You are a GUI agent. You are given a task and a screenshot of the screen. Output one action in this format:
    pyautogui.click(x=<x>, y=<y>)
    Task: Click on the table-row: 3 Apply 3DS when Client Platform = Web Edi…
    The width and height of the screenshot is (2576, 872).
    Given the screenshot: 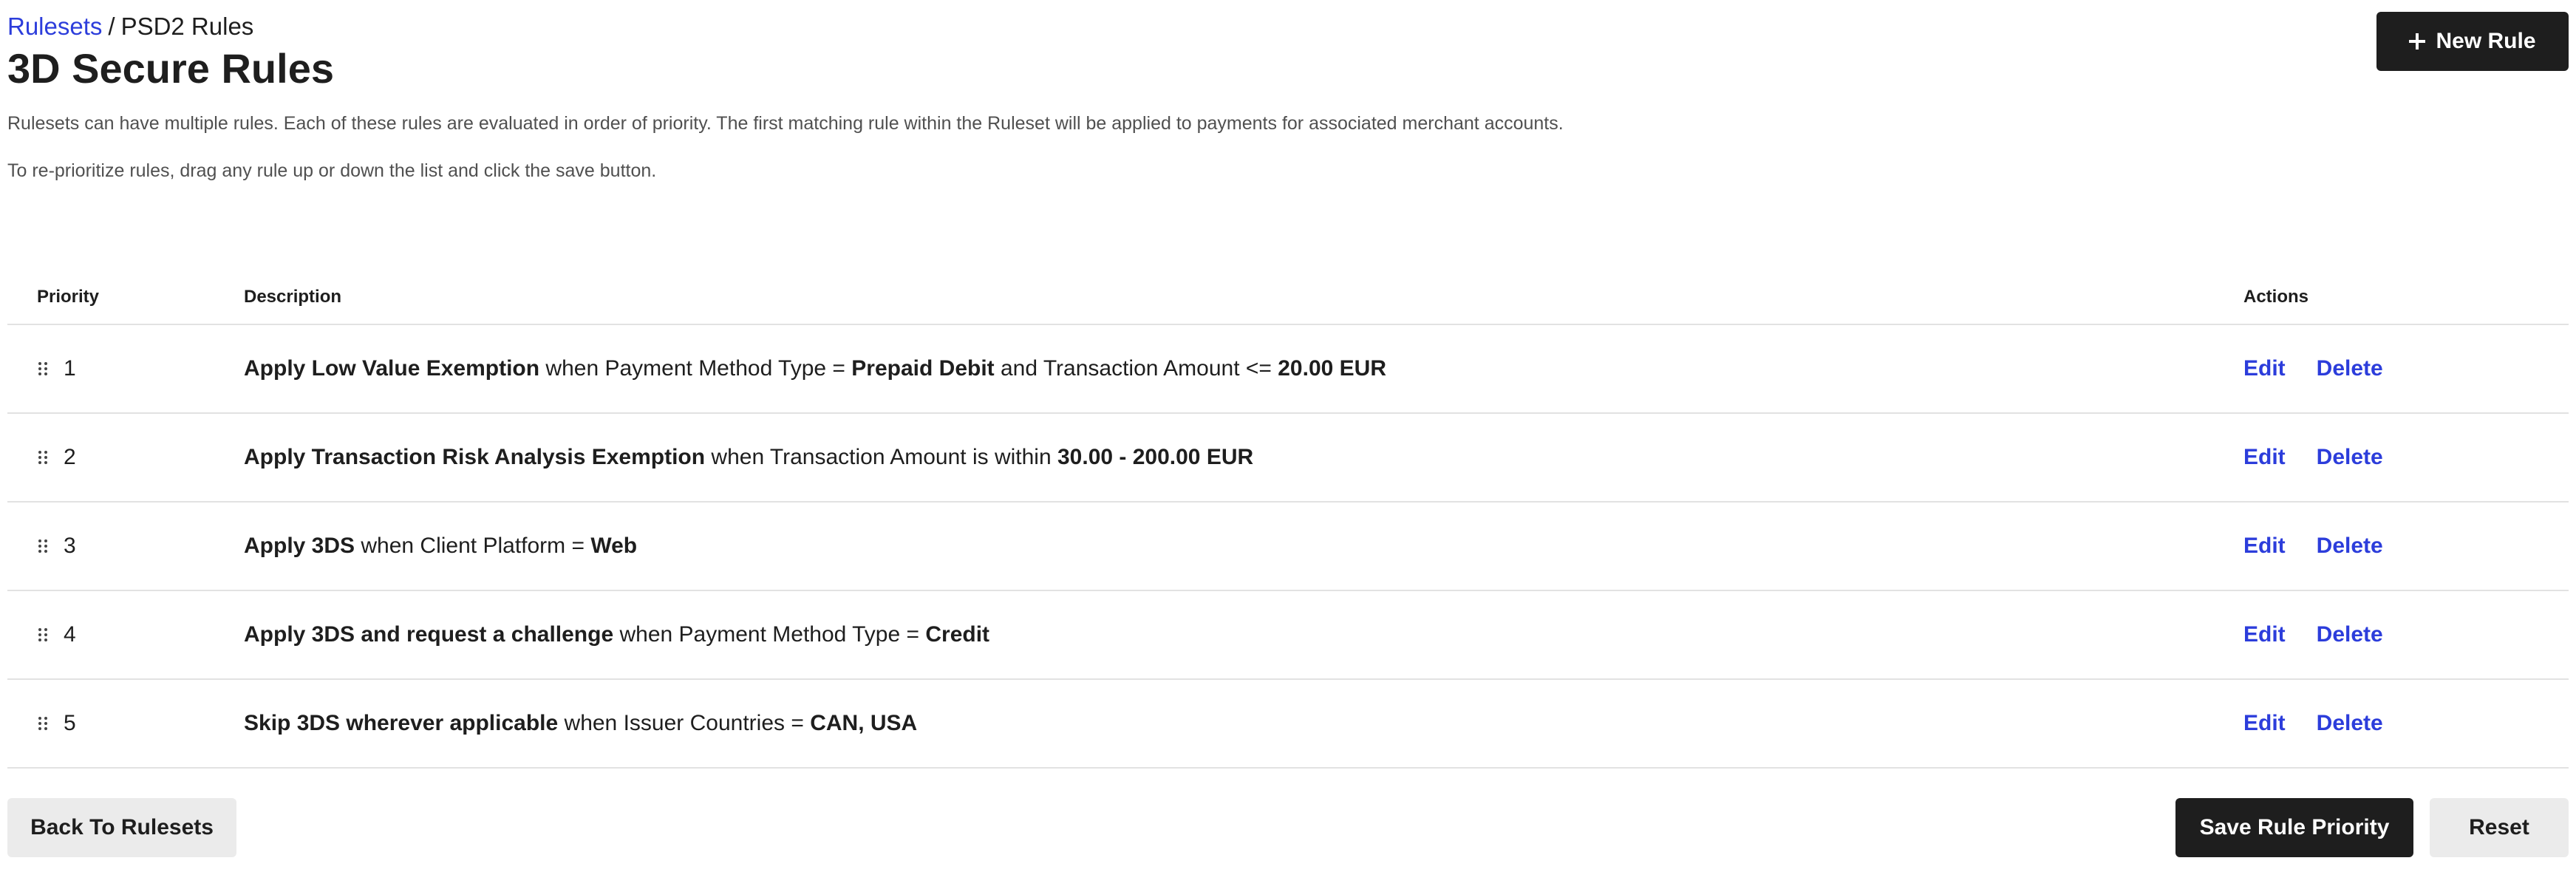 What is the action you would take?
    pyautogui.click(x=1288, y=547)
    